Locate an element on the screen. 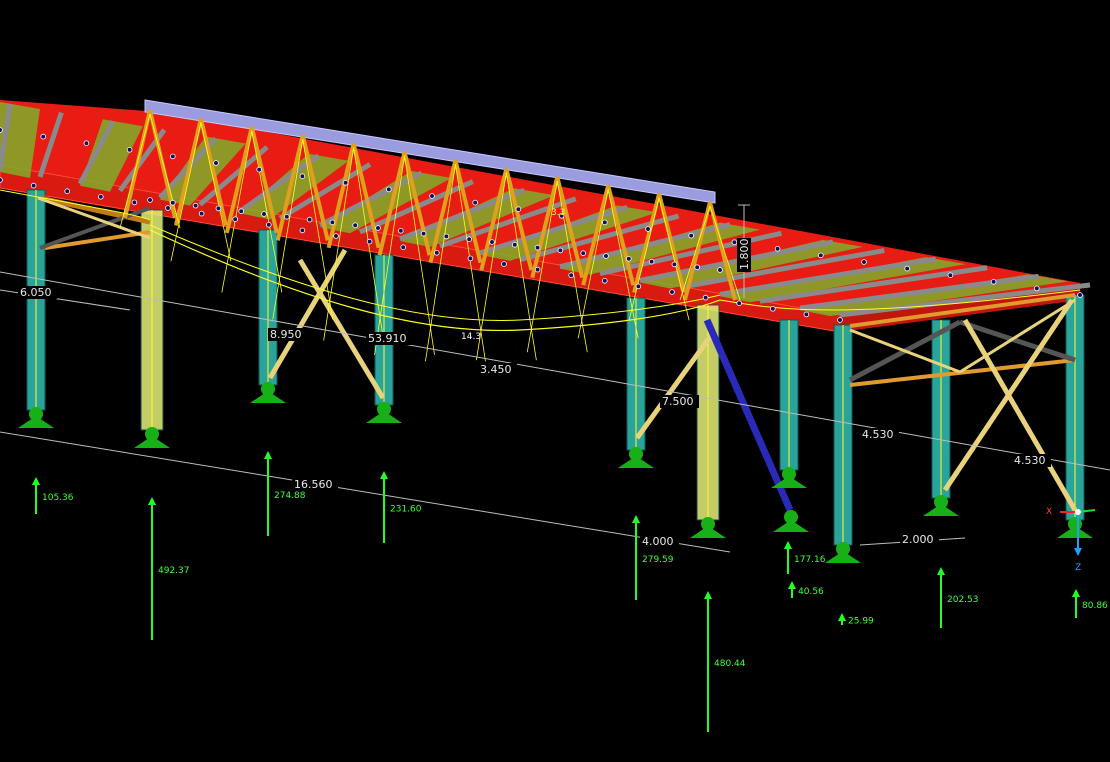  truss-height-label: 1.800 is located at coordinates (744, 255).